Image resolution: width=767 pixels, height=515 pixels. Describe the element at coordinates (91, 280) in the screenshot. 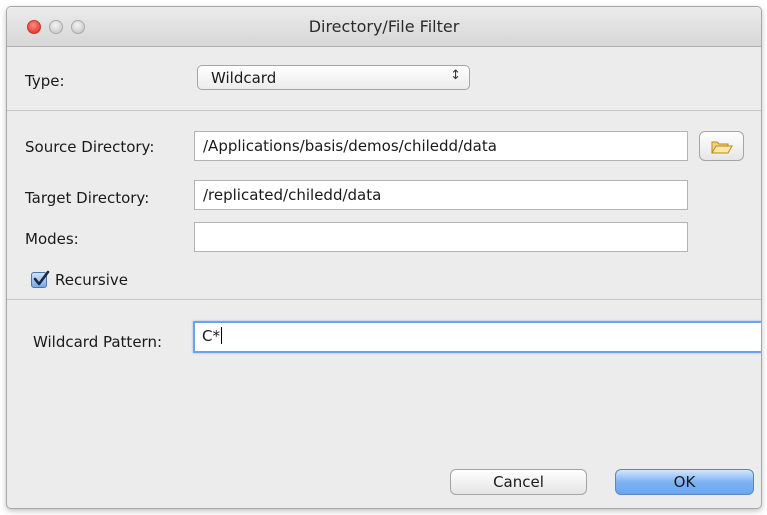

I see `recursive-label: Recursive` at that location.